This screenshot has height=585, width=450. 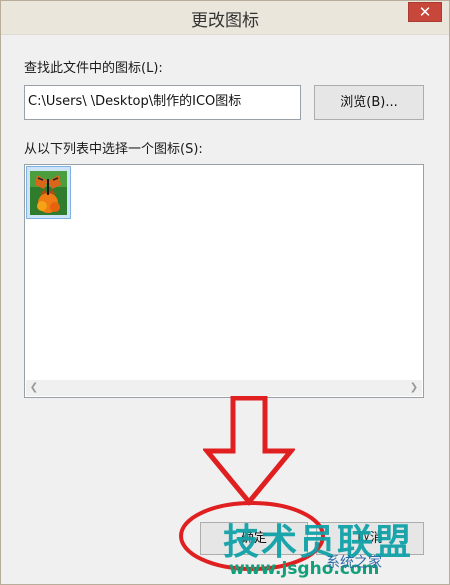 I want to click on file-path-input: C:\Users\ \Desktop\制作的ICO图标, so click(x=162, y=102).